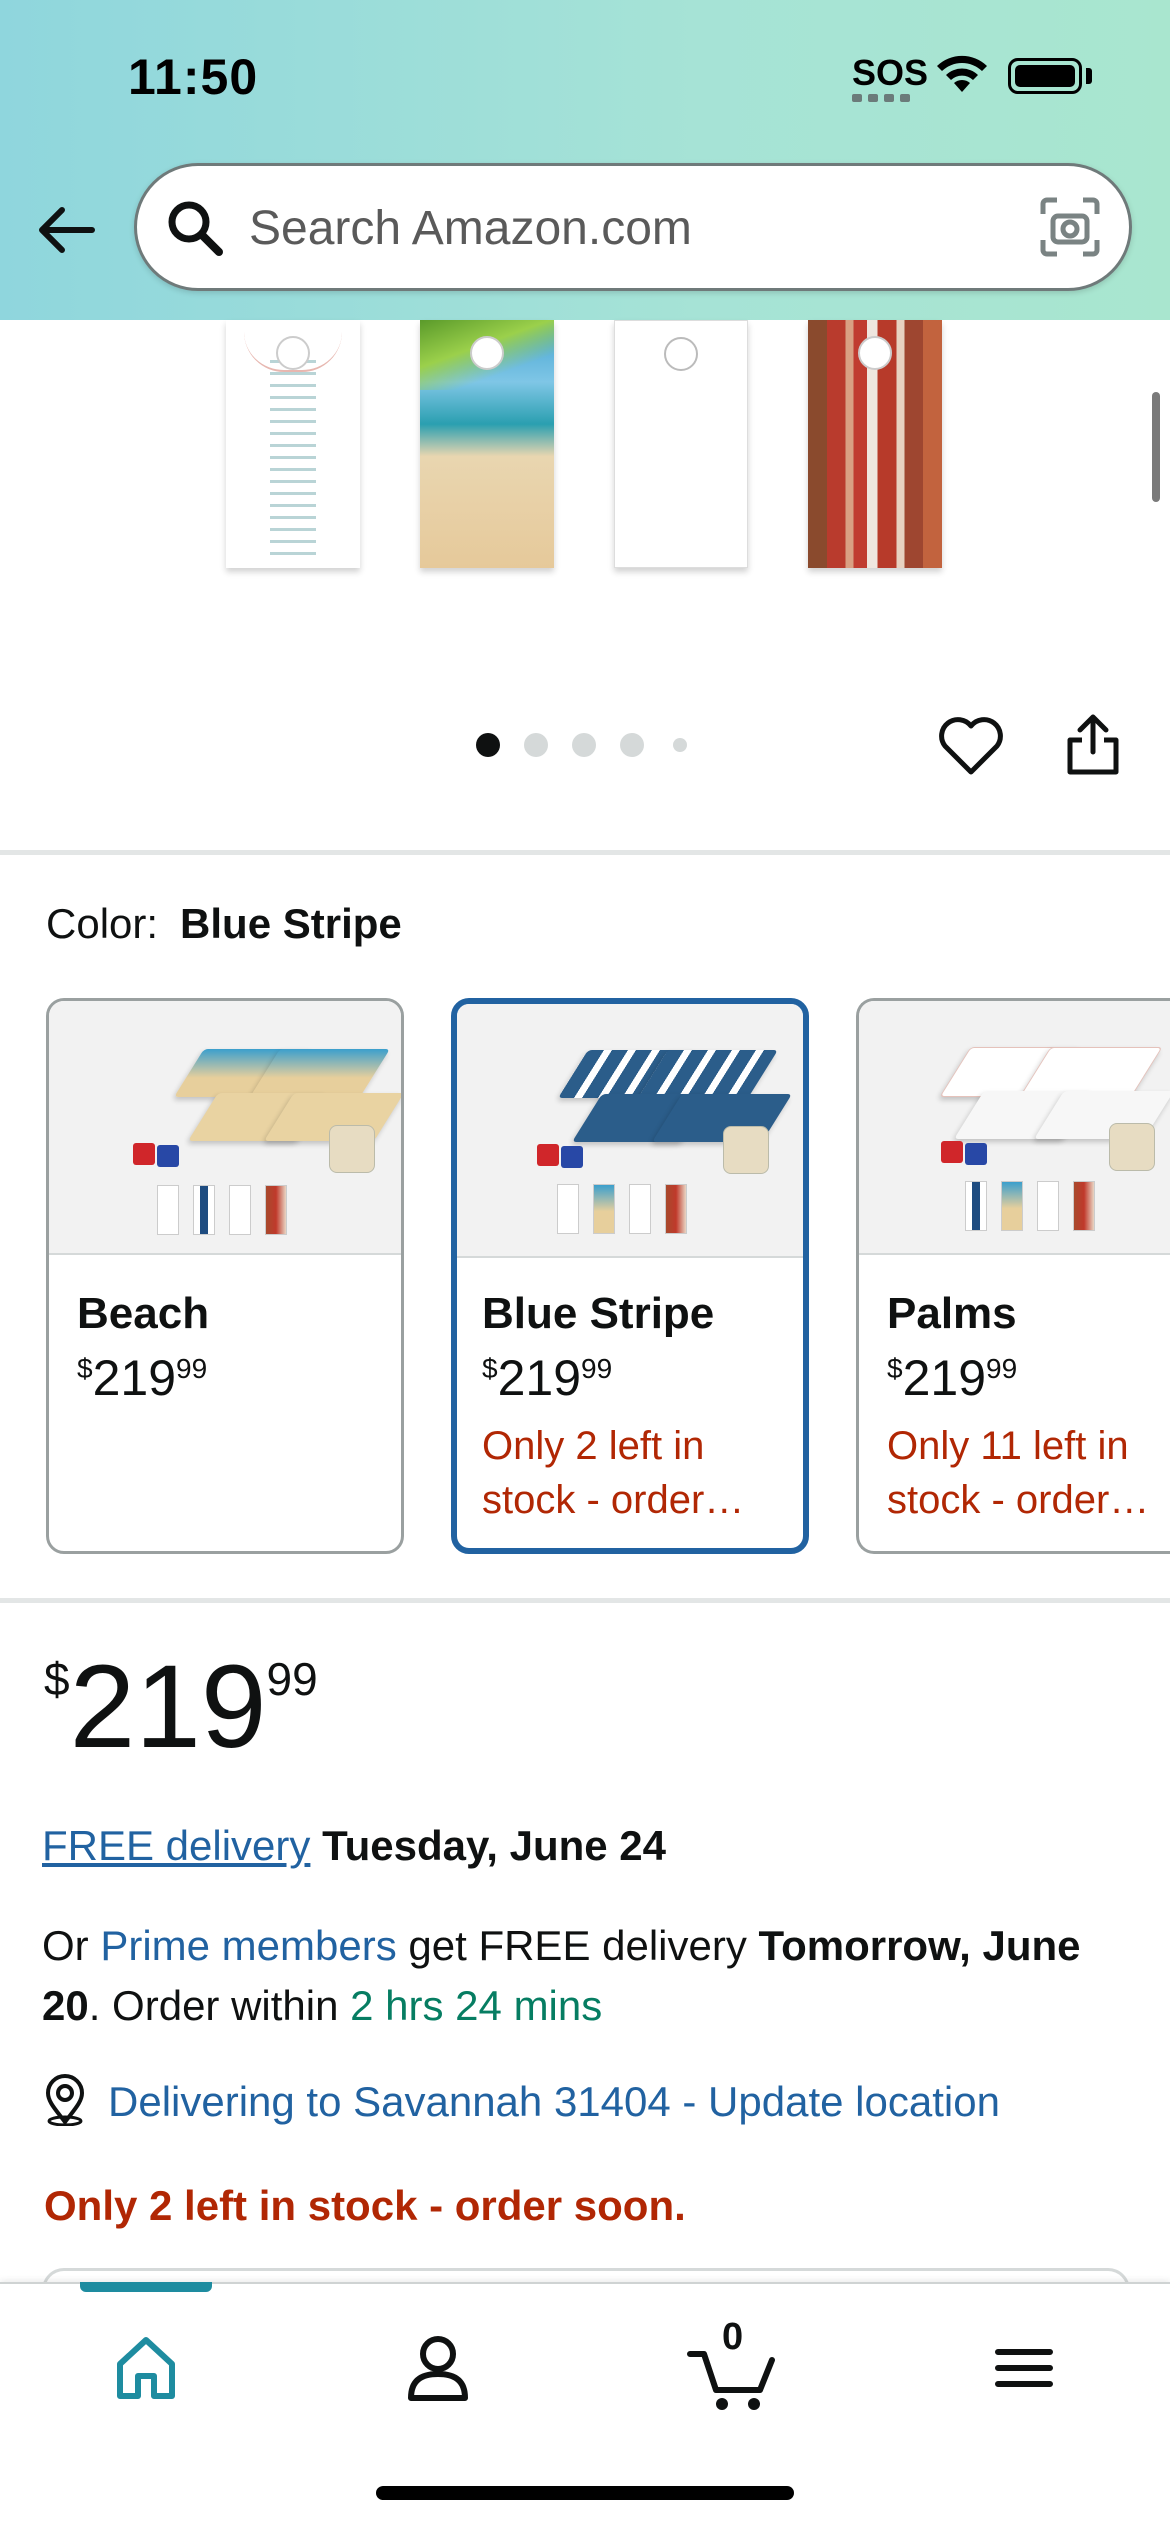  Describe the element at coordinates (1156, 447) in the screenshot. I see `scroll-indicator` at that location.